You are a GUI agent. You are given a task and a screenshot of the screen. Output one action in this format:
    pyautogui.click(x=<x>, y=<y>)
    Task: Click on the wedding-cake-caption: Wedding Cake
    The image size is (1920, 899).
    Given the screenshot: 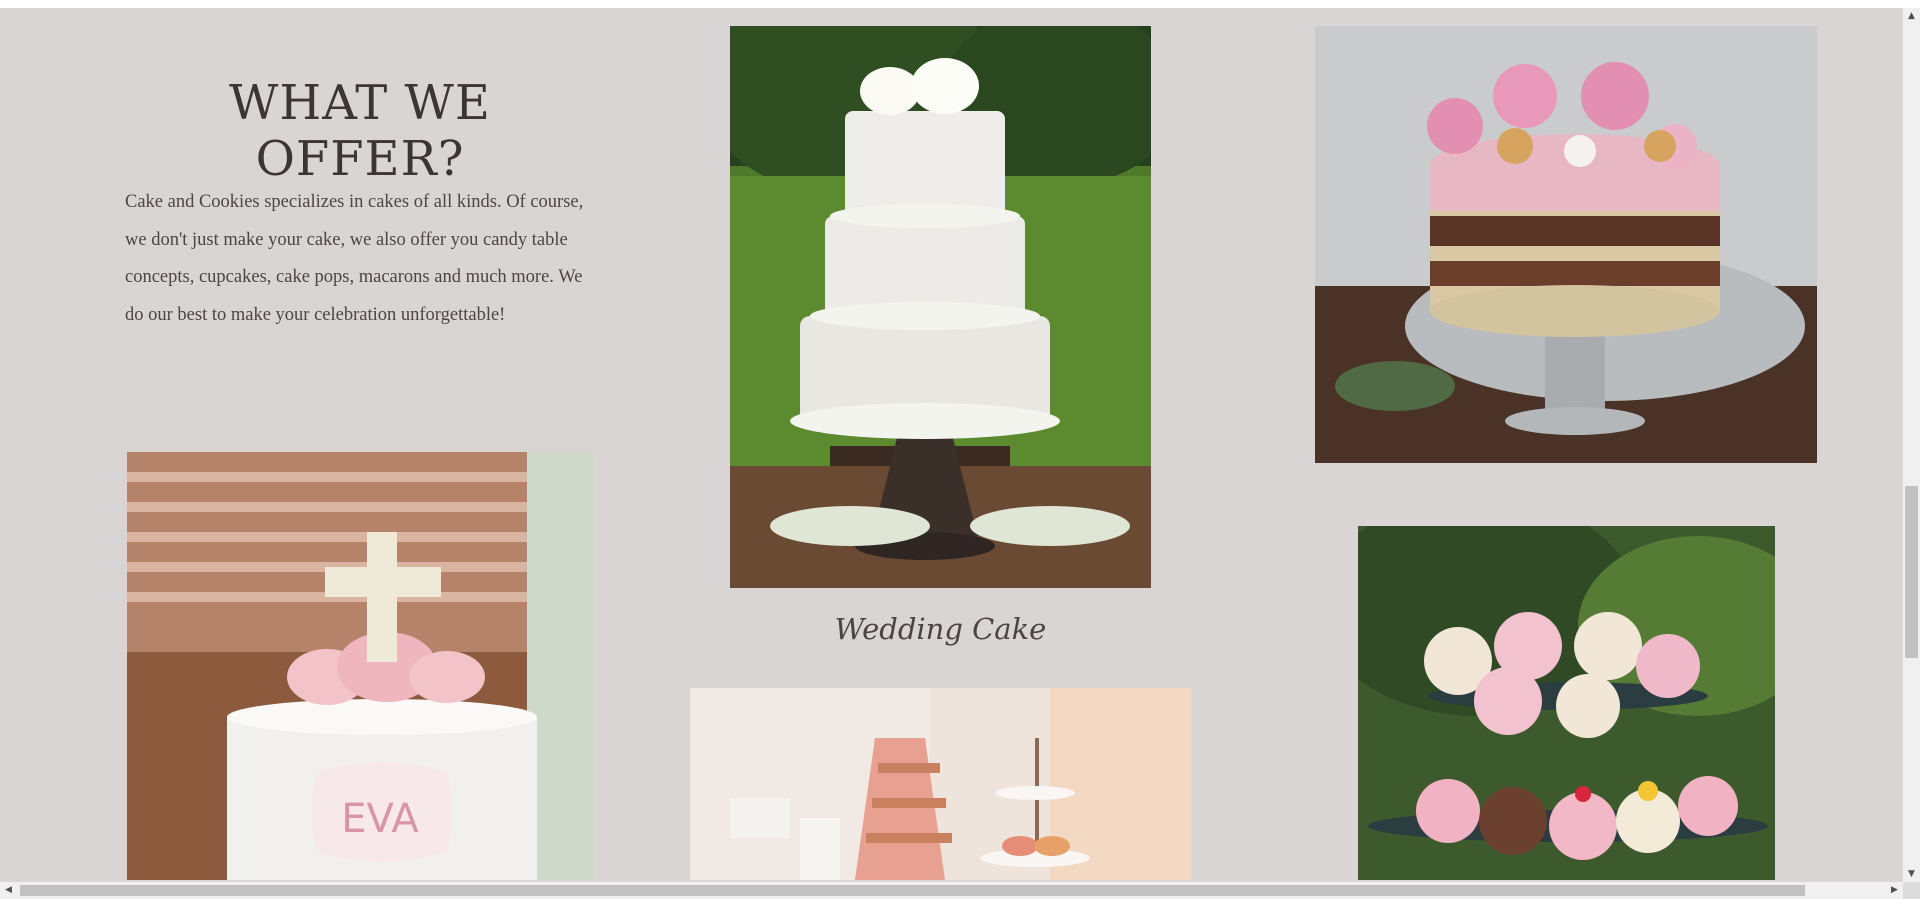 What is the action you would take?
    pyautogui.click(x=940, y=629)
    